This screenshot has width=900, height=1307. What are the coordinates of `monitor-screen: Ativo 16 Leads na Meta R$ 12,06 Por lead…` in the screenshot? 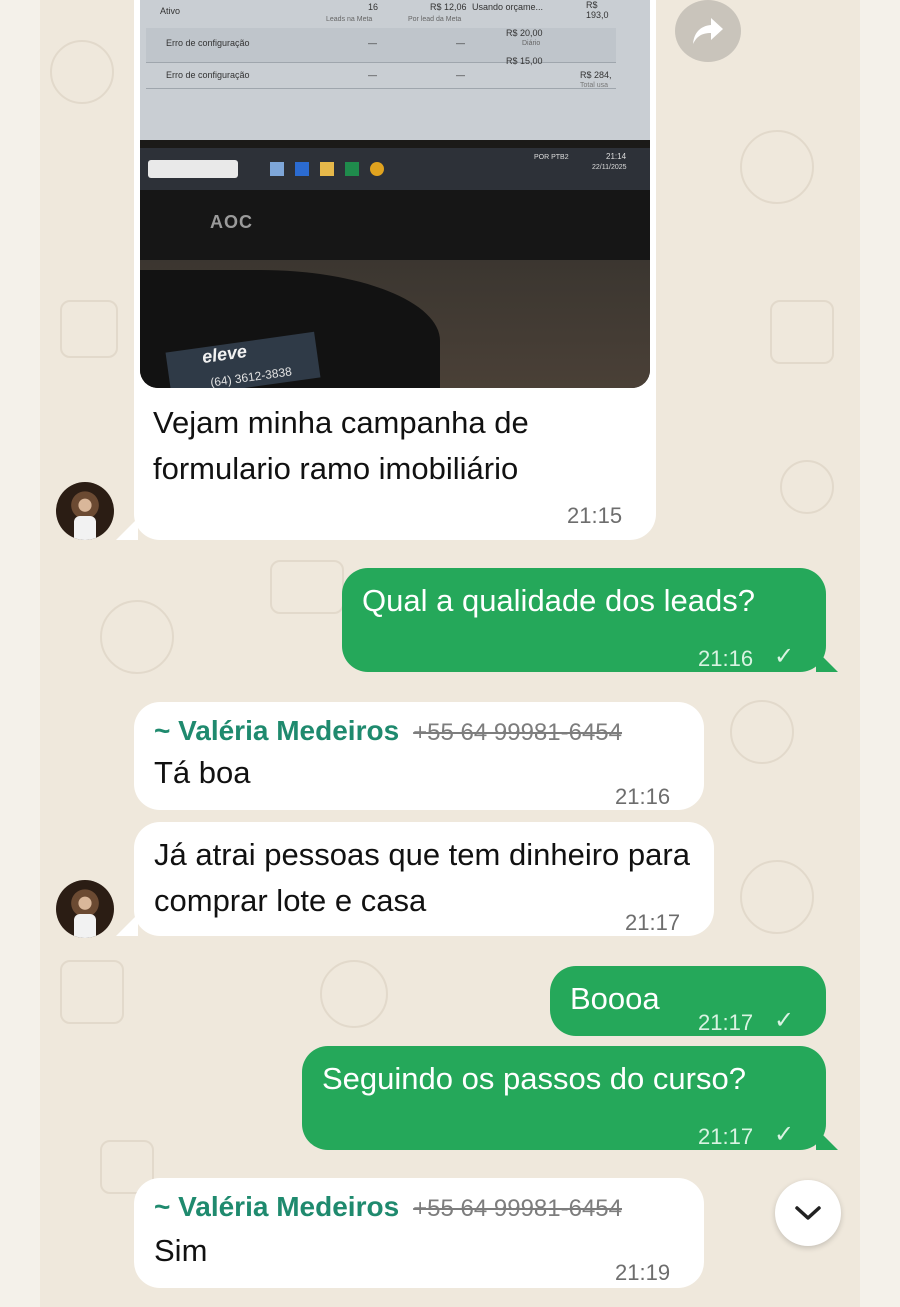 It's located at (395, 70).